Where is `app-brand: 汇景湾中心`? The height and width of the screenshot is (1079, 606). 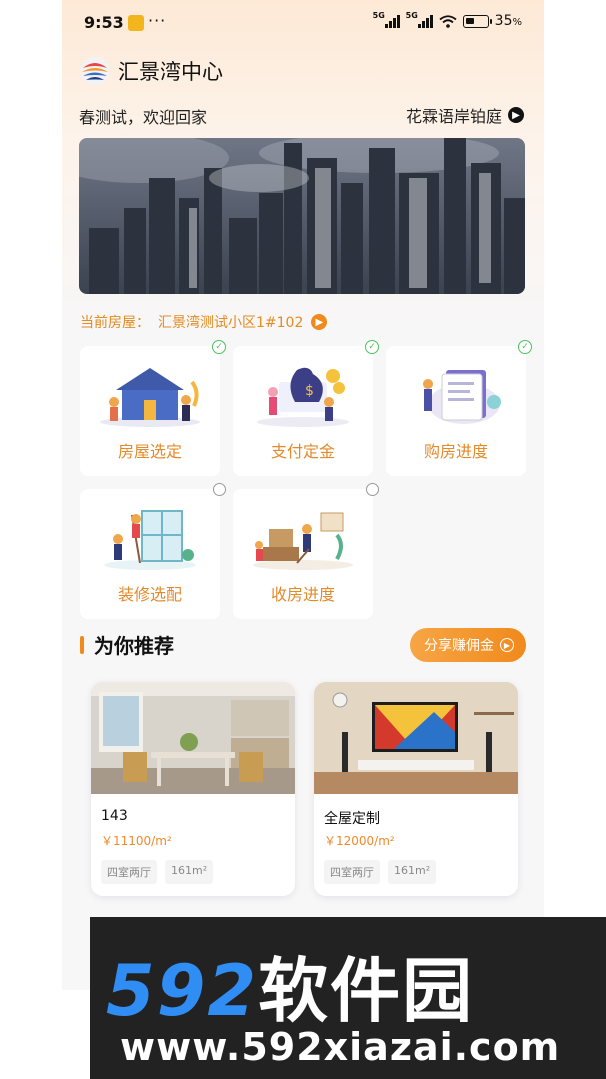
app-brand: 汇景湾中心 is located at coordinates (151, 71).